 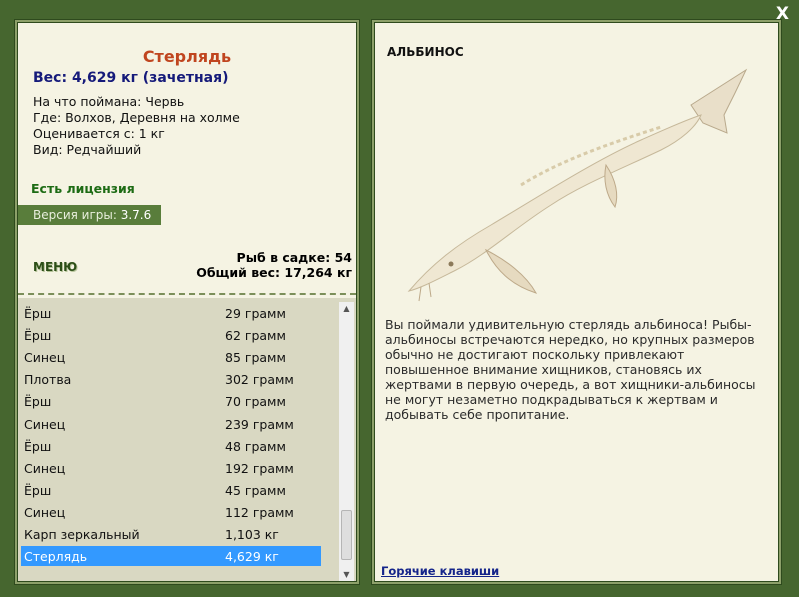 I want to click on catch-list-row: Стерлядь 4,629 кг, so click(x=171, y=556).